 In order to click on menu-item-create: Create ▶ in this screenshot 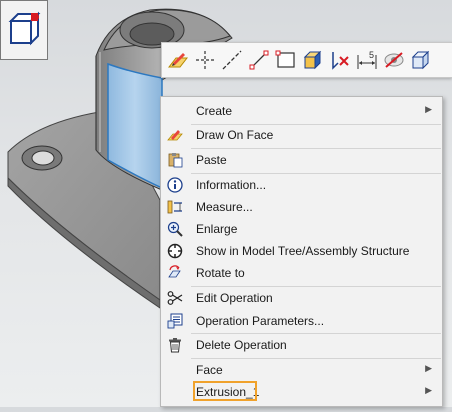, I will do `click(301, 111)`.